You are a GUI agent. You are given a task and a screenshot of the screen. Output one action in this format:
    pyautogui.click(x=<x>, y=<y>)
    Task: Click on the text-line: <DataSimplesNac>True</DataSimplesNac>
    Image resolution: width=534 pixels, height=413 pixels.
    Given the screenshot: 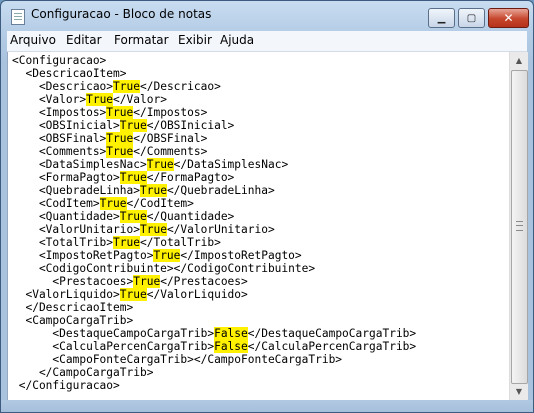 What is the action you would take?
    pyautogui.click(x=214, y=164)
    